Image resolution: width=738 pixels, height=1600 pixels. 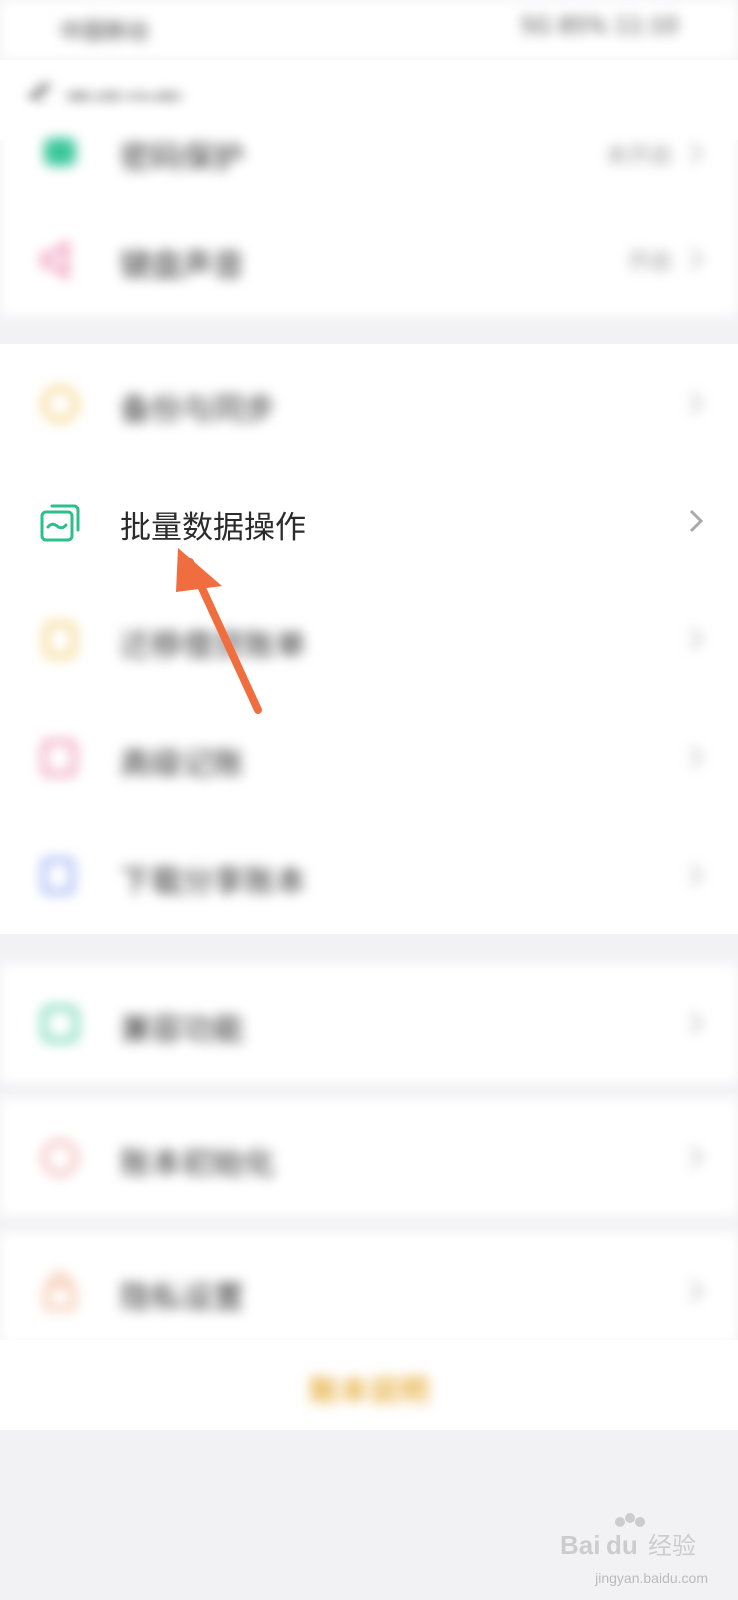 I want to click on row-password-protect: 密码保护 未开启, so click(x=369, y=150).